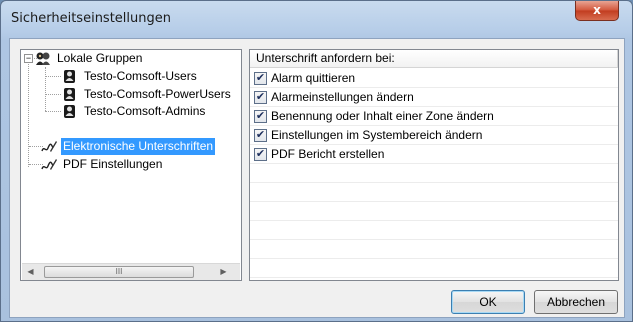  I want to click on cancel-button: Abbrechen, so click(576, 302).